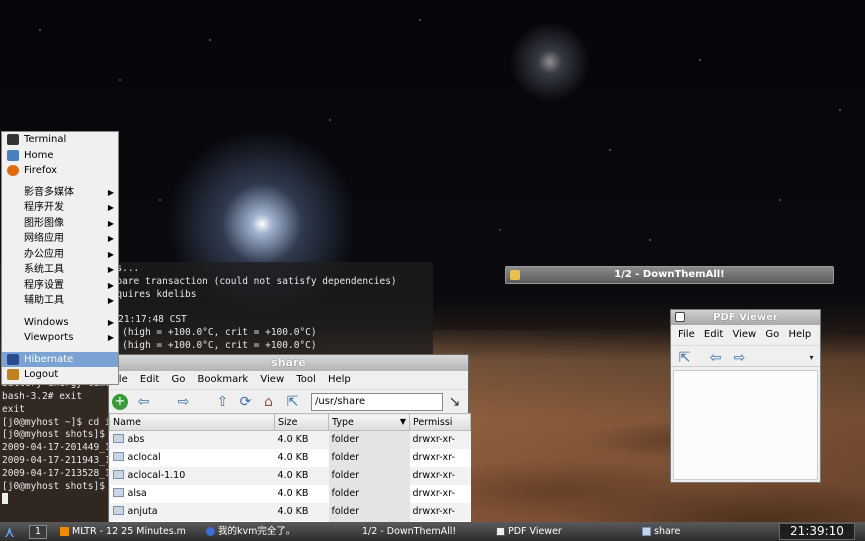  I want to click on table-row: alsa 4.0 KB folder drwxr-xr-, so click(290, 493).